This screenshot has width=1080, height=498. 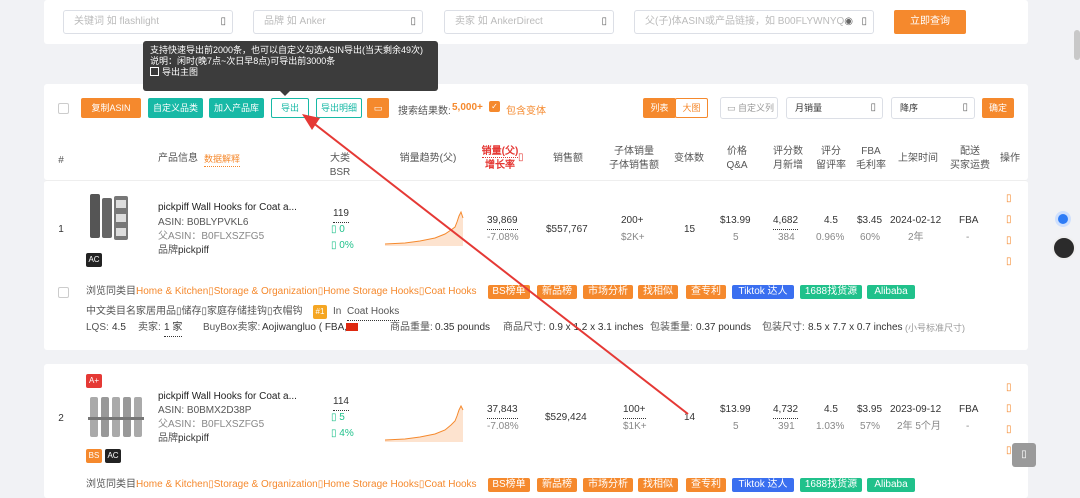 What do you see at coordinates (1077, 45) in the screenshot?
I see `scrollbar` at bounding box center [1077, 45].